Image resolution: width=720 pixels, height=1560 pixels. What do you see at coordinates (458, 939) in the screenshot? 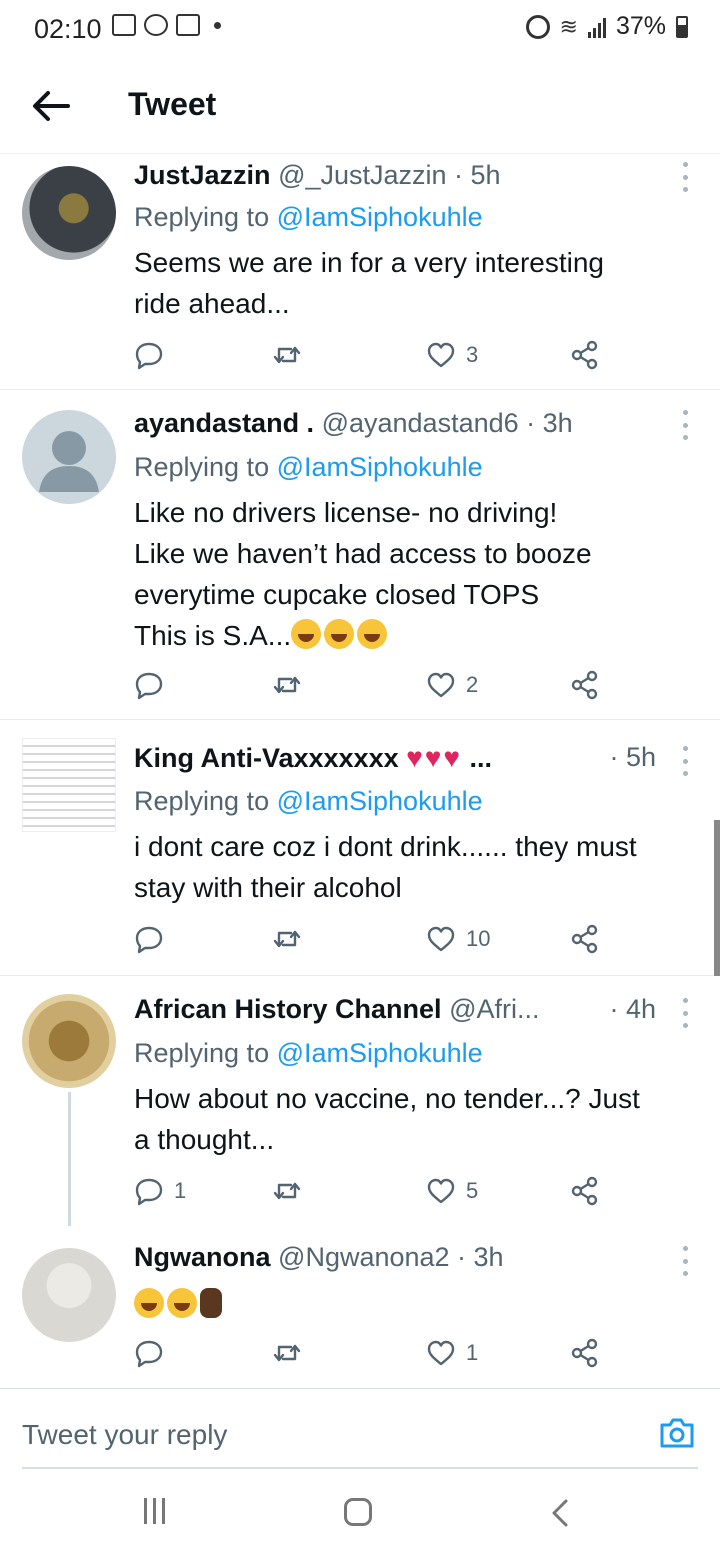
I see `like-button: 10` at bounding box center [458, 939].